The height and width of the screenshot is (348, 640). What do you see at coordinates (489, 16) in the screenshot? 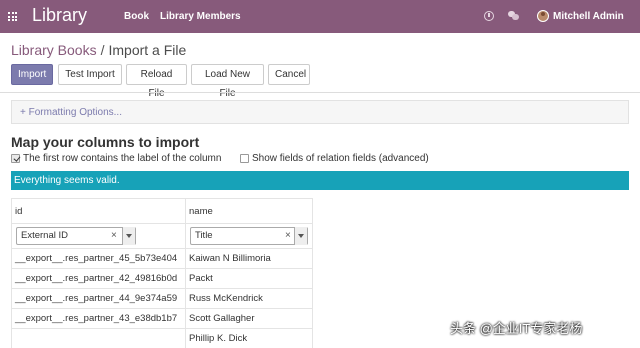
I see `clock-icon` at bounding box center [489, 16].